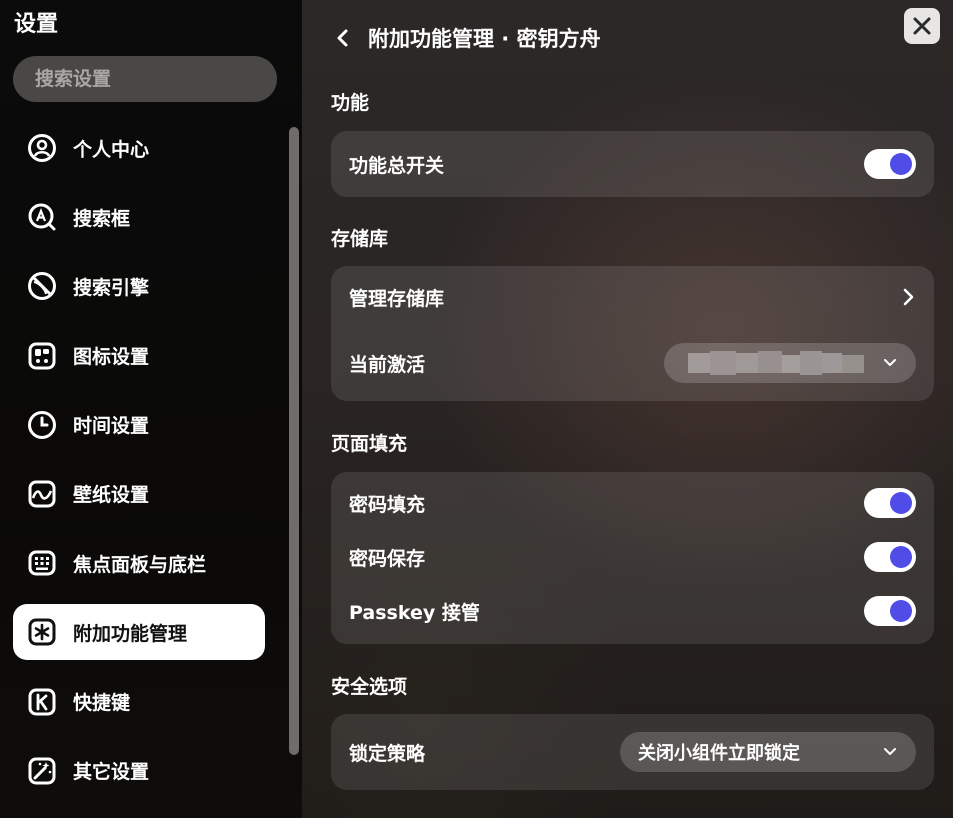 This screenshot has height=818, width=953. I want to click on features-card: 功能总开关, so click(632, 164).